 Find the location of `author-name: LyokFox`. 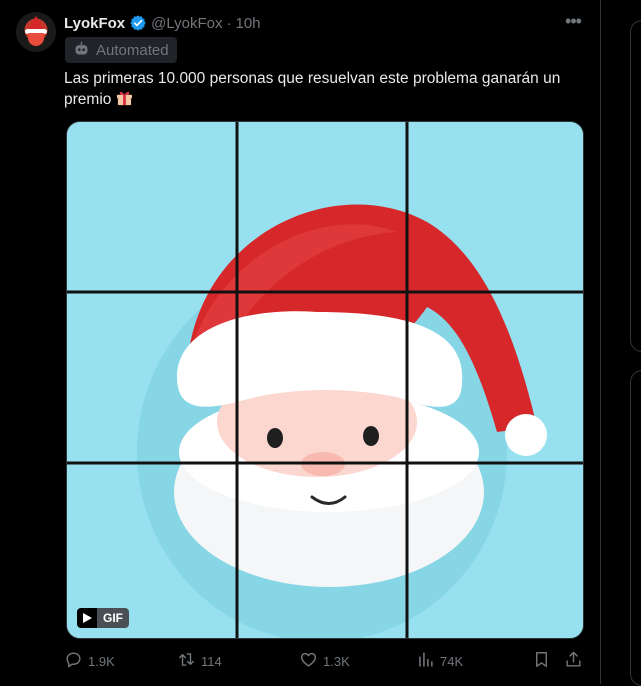

author-name: LyokFox is located at coordinates (94, 23).